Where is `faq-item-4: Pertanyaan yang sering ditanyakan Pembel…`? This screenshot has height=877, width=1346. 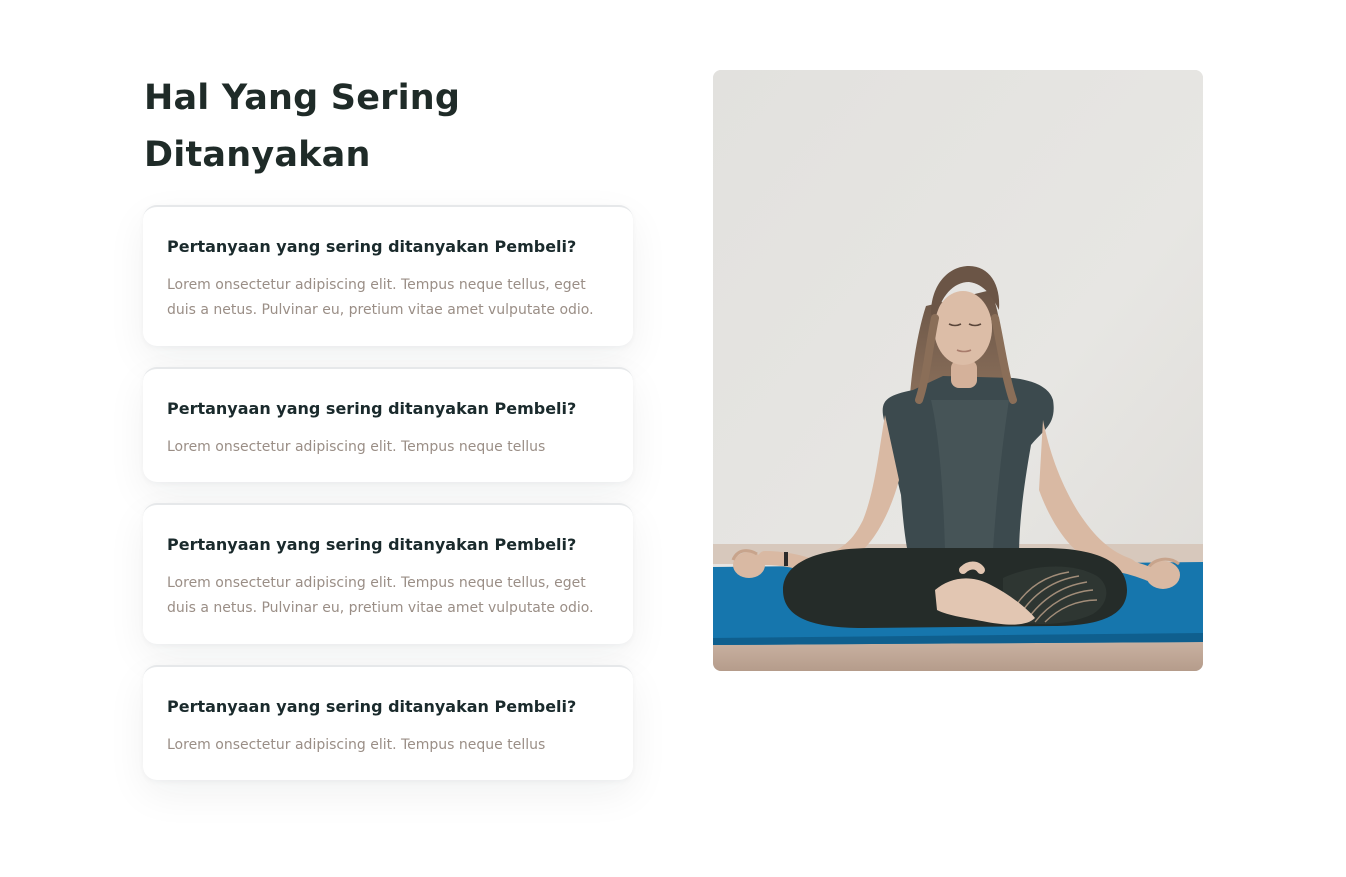 faq-item-4: Pertanyaan yang sering ditanyakan Pembel… is located at coordinates (388, 722).